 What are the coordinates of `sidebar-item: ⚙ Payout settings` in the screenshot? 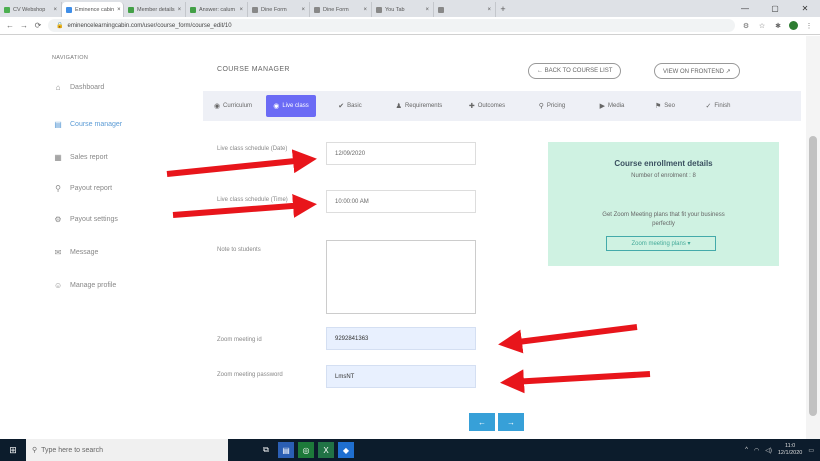 It's located at (85, 219).